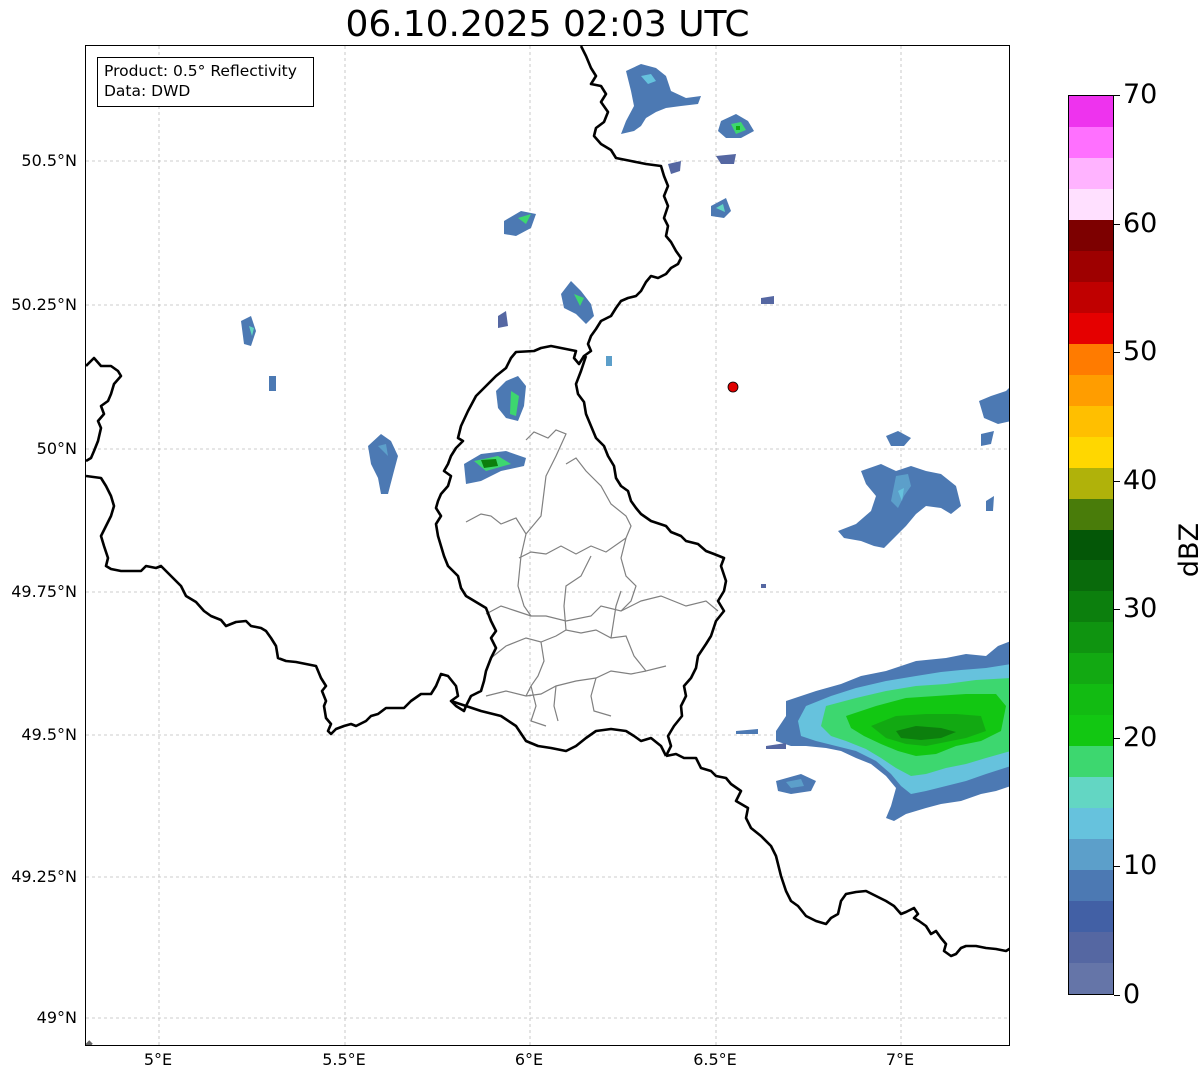 The image size is (1202, 1081). I want to click on dbz-colorbar, so click(1091, 545).